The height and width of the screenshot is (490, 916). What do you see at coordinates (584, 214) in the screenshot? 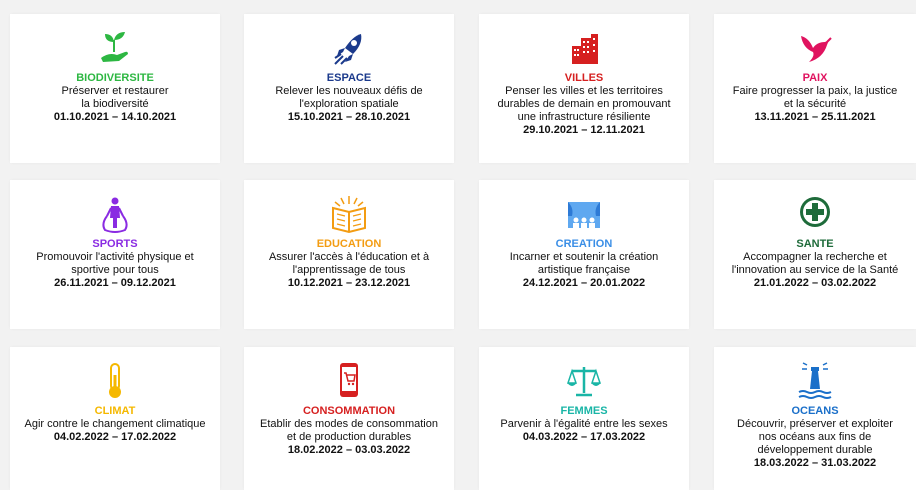
I see `stage-audience-icon` at bounding box center [584, 214].